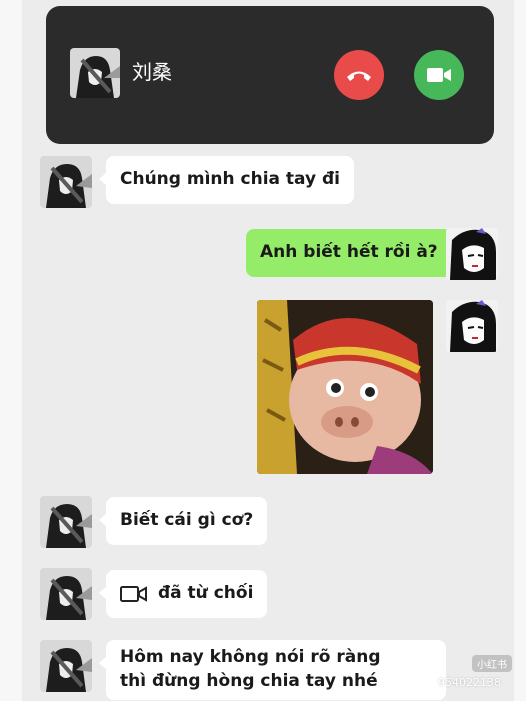 Image resolution: width=526 pixels, height=701 pixels. Describe the element at coordinates (250, 657) in the screenshot. I see `message-text-line: Hôm nay không nói rõ ràng` at that location.